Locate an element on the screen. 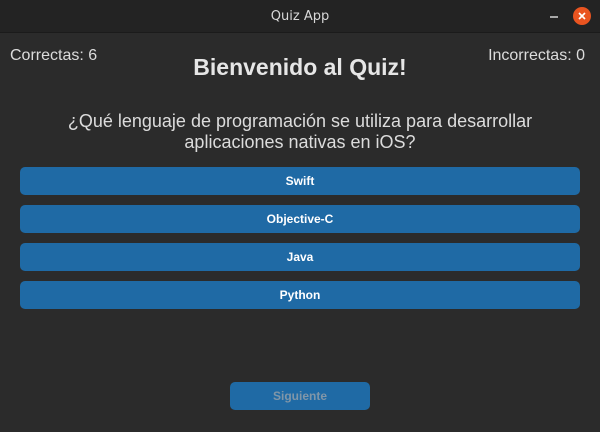 The height and width of the screenshot is (432, 600). close-icon is located at coordinates (582, 16).